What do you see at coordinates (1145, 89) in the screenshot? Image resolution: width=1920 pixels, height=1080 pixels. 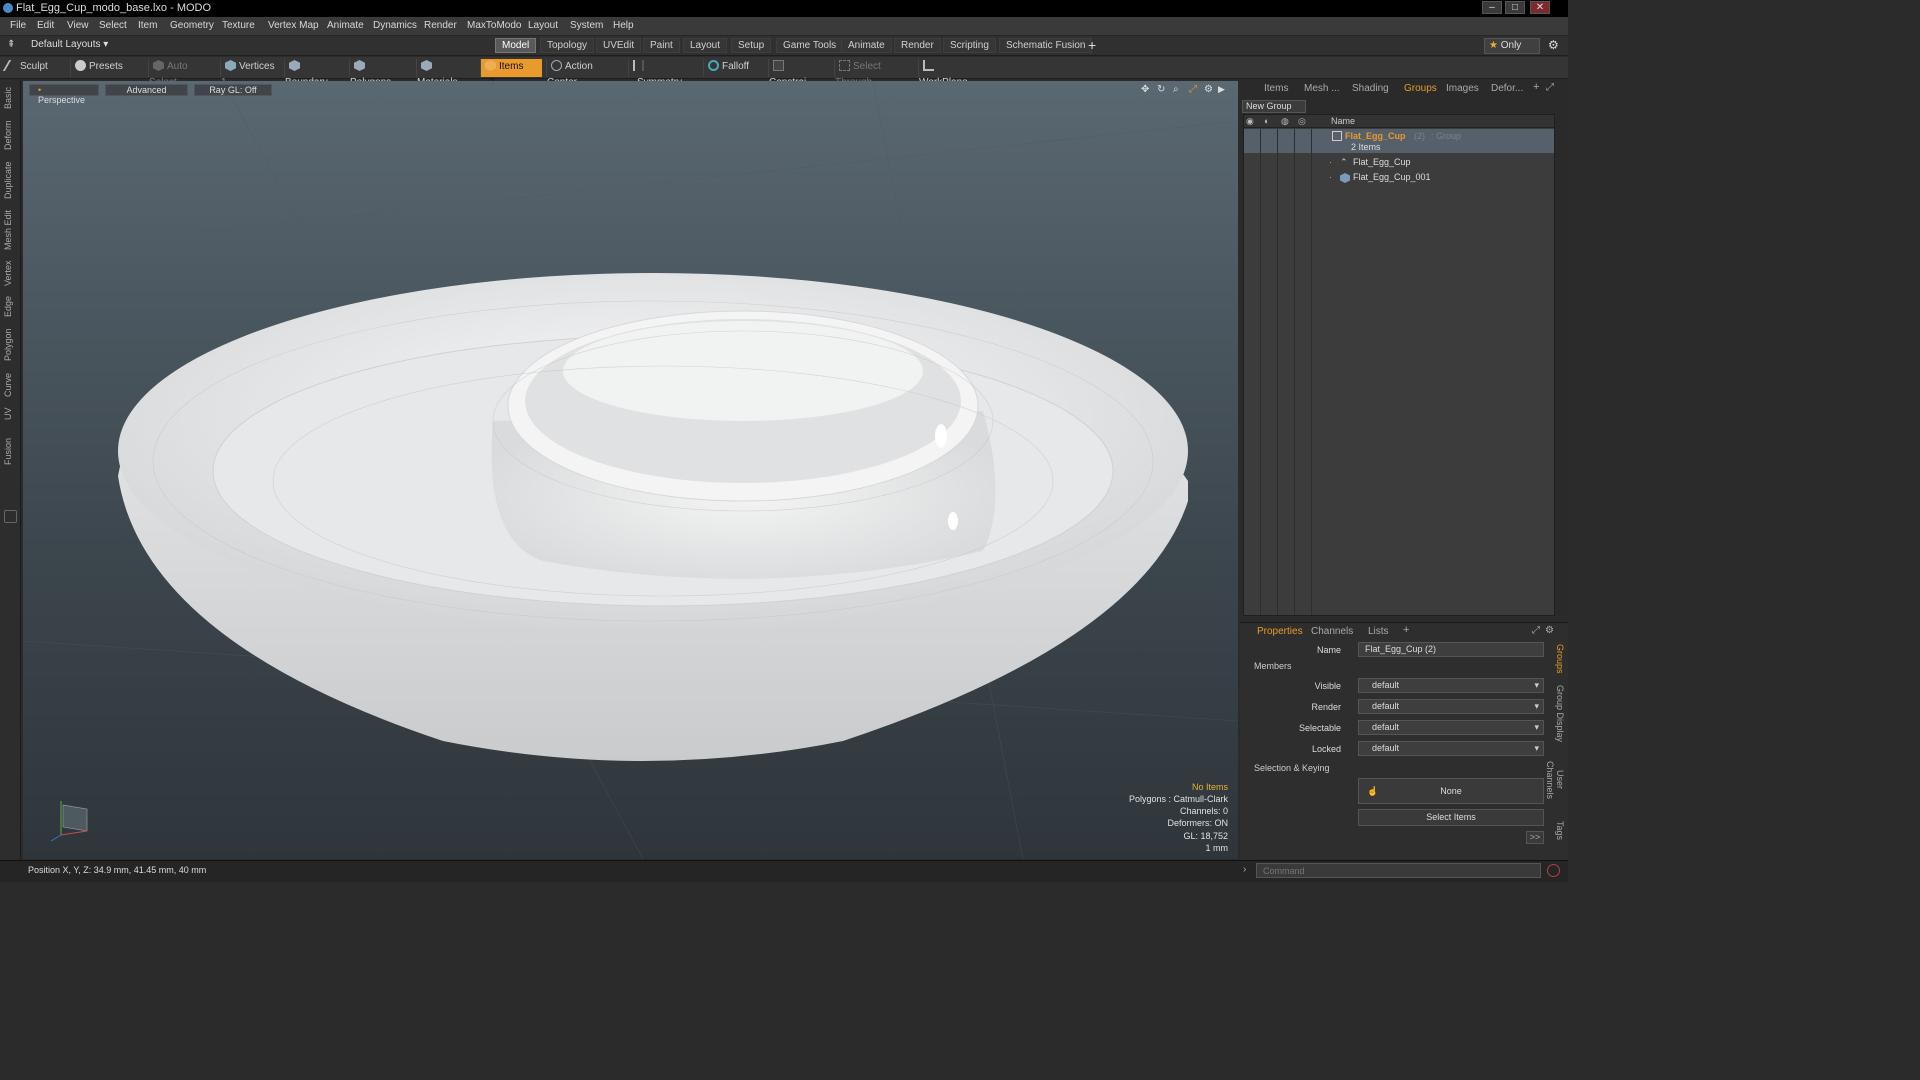 I see `move-view-icon: ✥` at bounding box center [1145, 89].